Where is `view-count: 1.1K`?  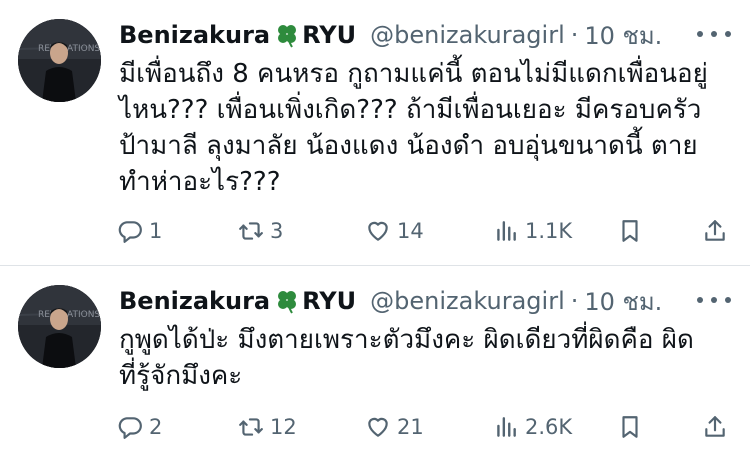
view-count: 1.1K is located at coordinates (549, 231).